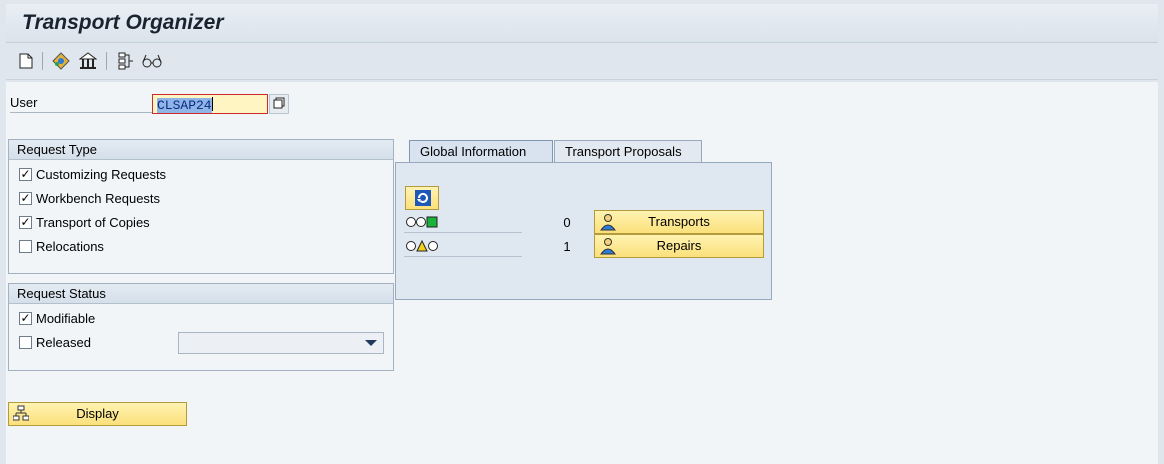 This screenshot has height=464, width=1164. I want to click on user-value: CLSAP24, so click(184, 105).